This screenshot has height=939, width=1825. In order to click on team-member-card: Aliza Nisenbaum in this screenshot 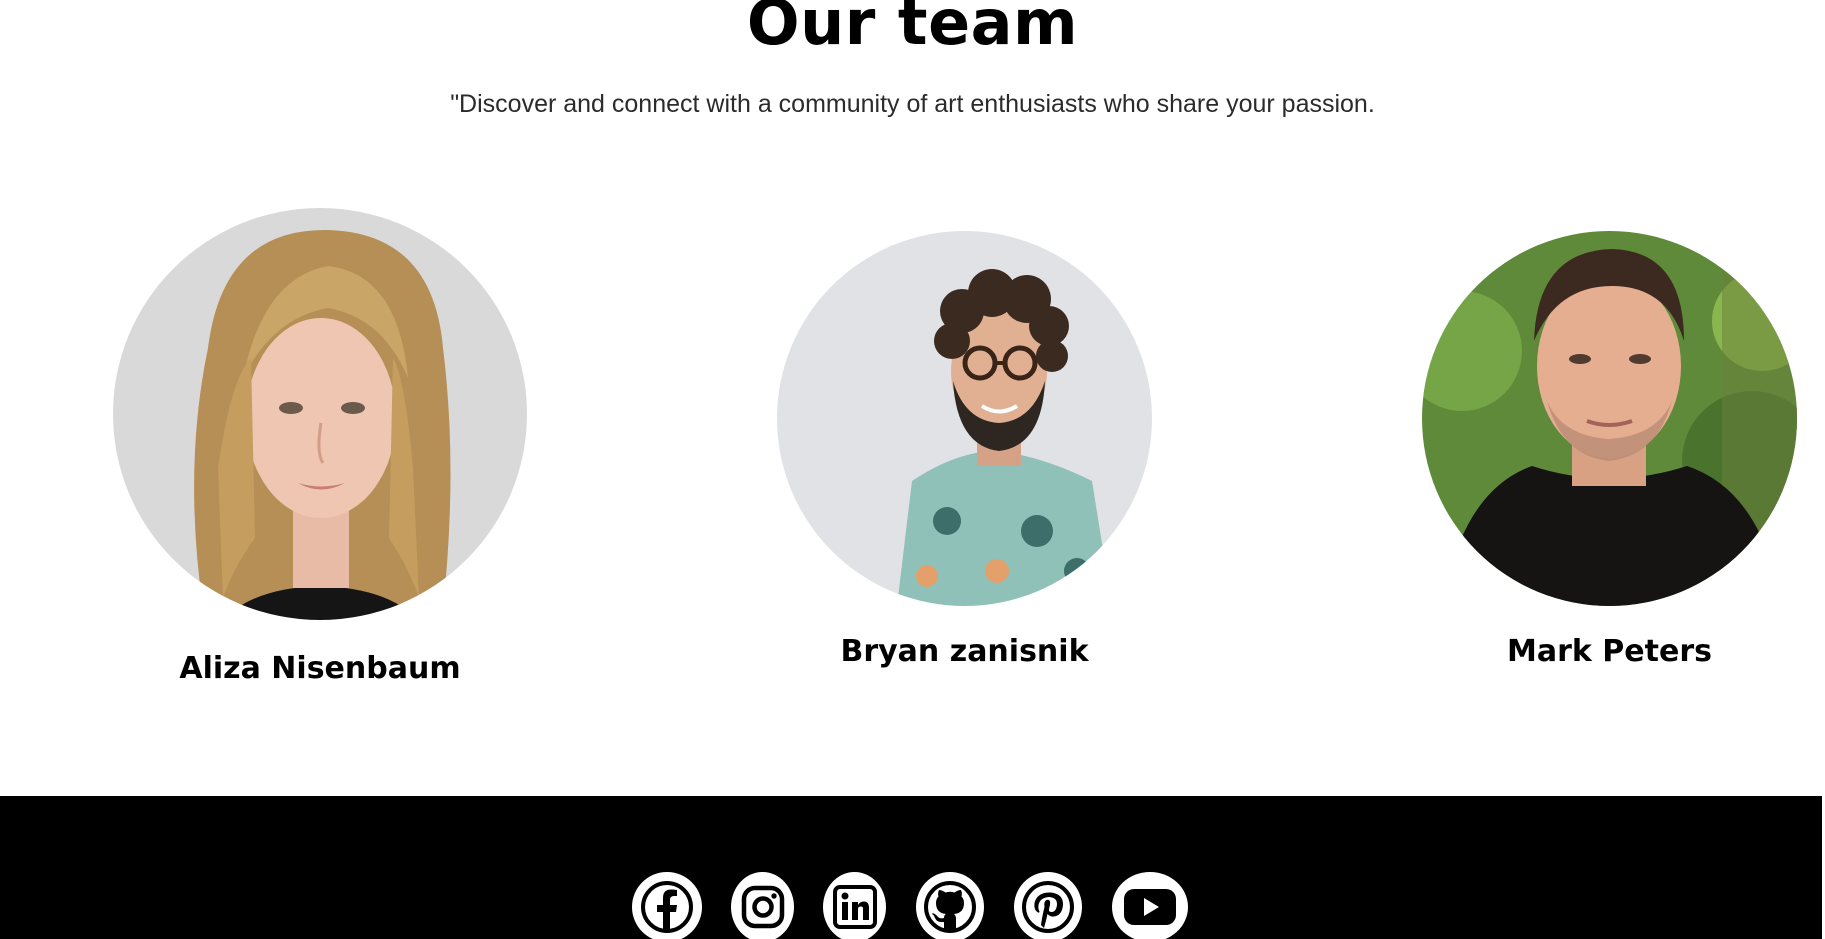, I will do `click(320, 448)`.